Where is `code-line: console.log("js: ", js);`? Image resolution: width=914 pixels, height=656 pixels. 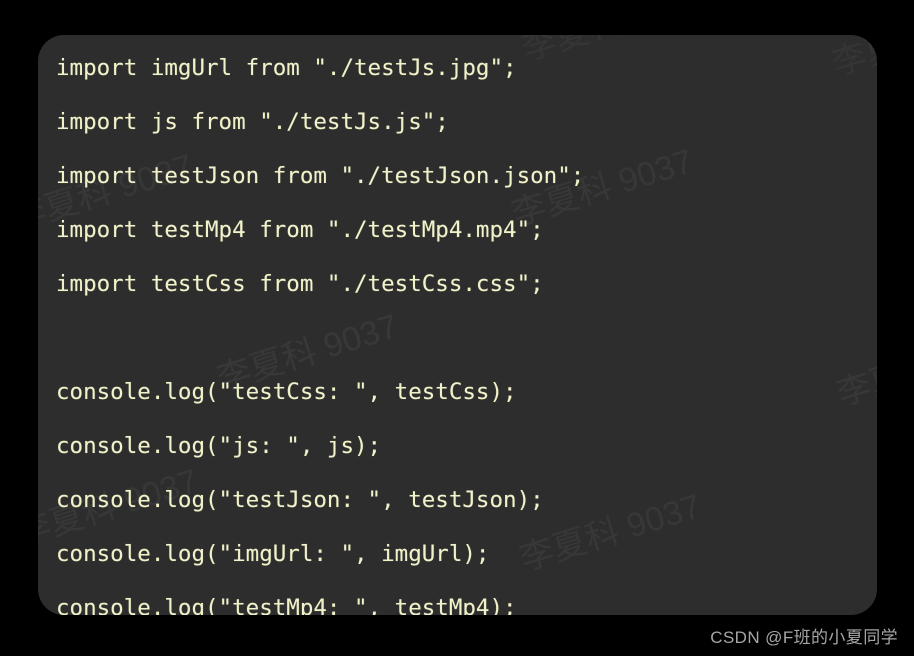
code-line: console.log("js: ", js); is located at coordinates (219, 446).